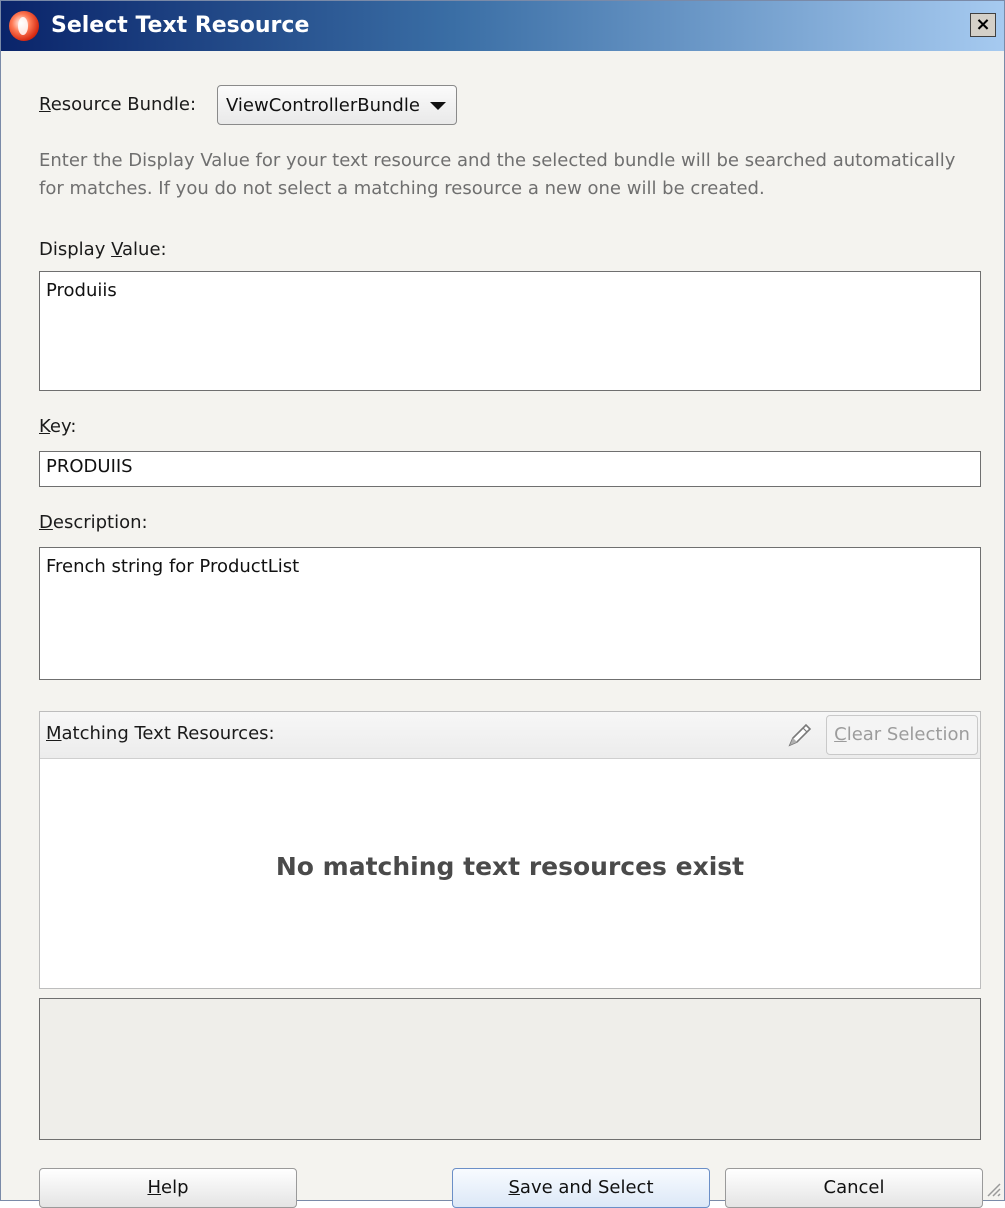  I want to click on save-and-select-button: Save and Select, so click(581, 1188).